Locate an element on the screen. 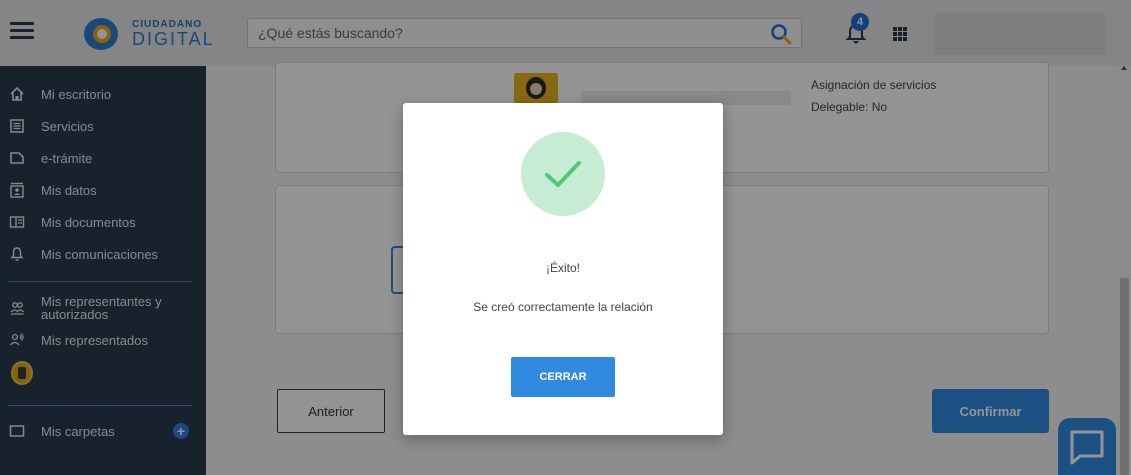 The image size is (1131, 475). cerrar-button: CERRAR is located at coordinates (563, 377).